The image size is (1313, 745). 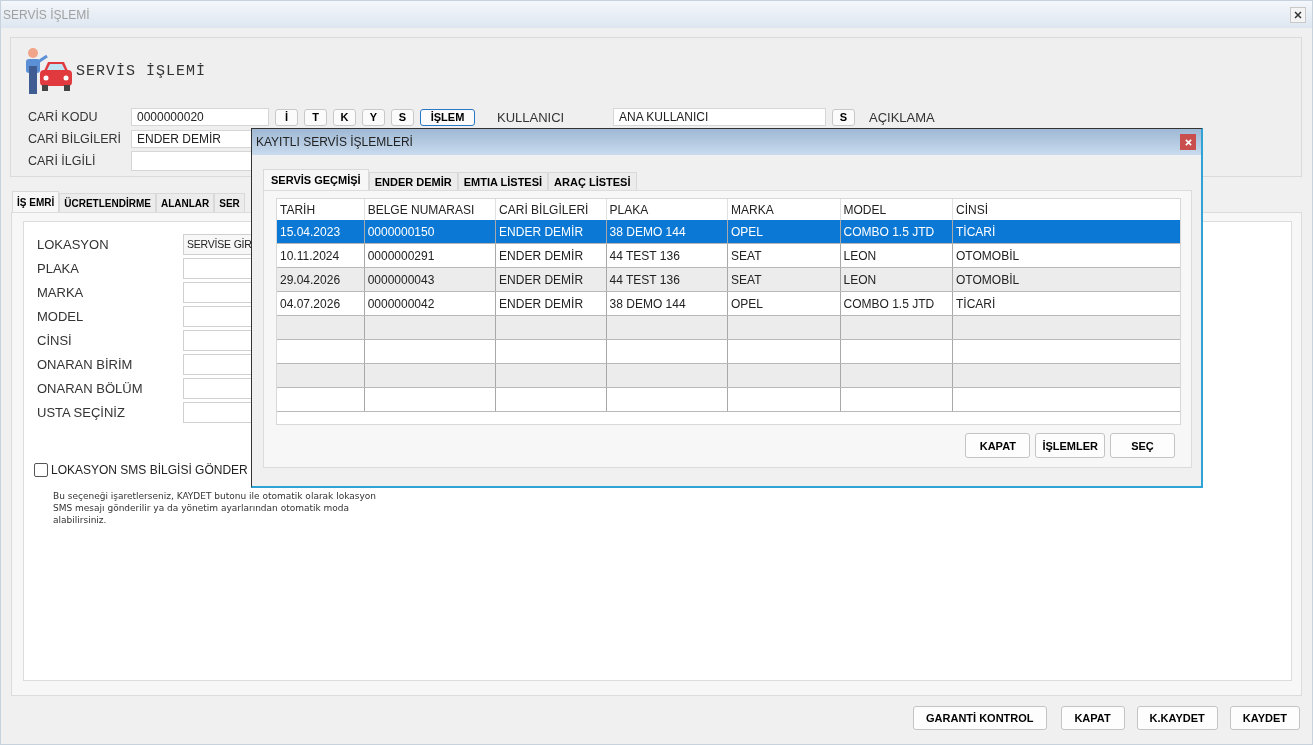 I want to click on field-label: USTA SEÇİNİZ, so click(x=81, y=412).